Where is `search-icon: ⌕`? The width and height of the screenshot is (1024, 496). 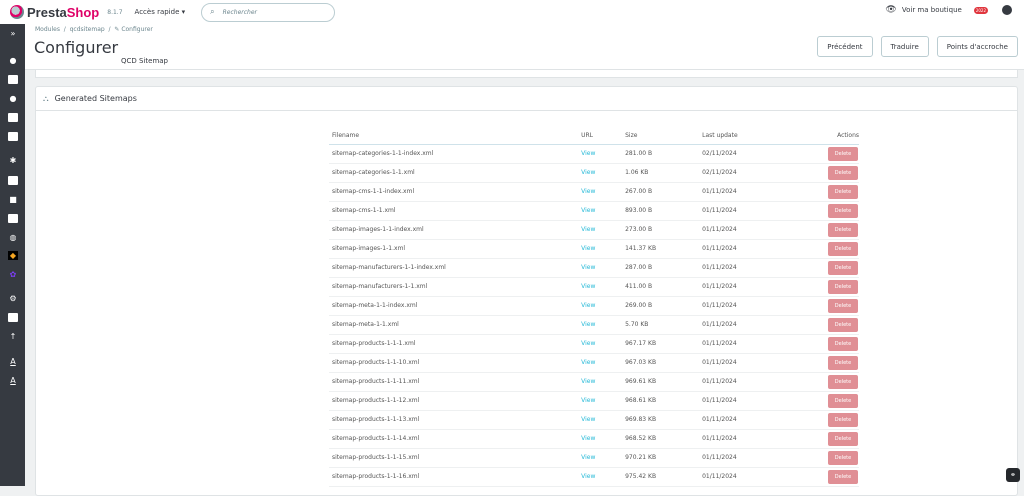 search-icon: ⌕ is located at coordinates (212, 11).